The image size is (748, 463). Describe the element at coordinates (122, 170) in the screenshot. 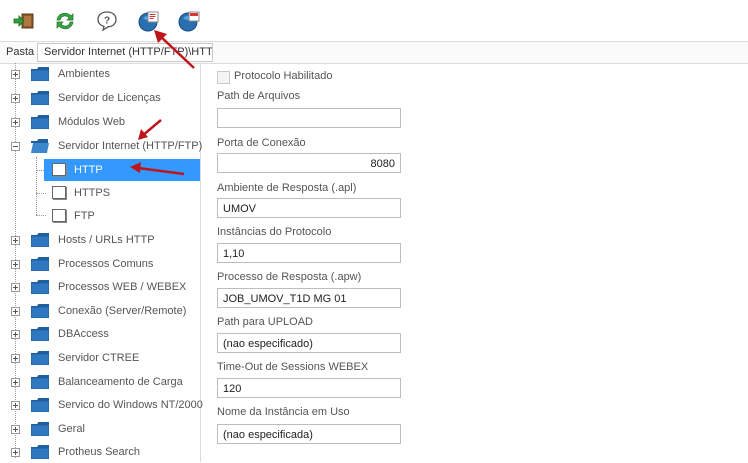

I see `tree-item-http: HTTP` at that location.